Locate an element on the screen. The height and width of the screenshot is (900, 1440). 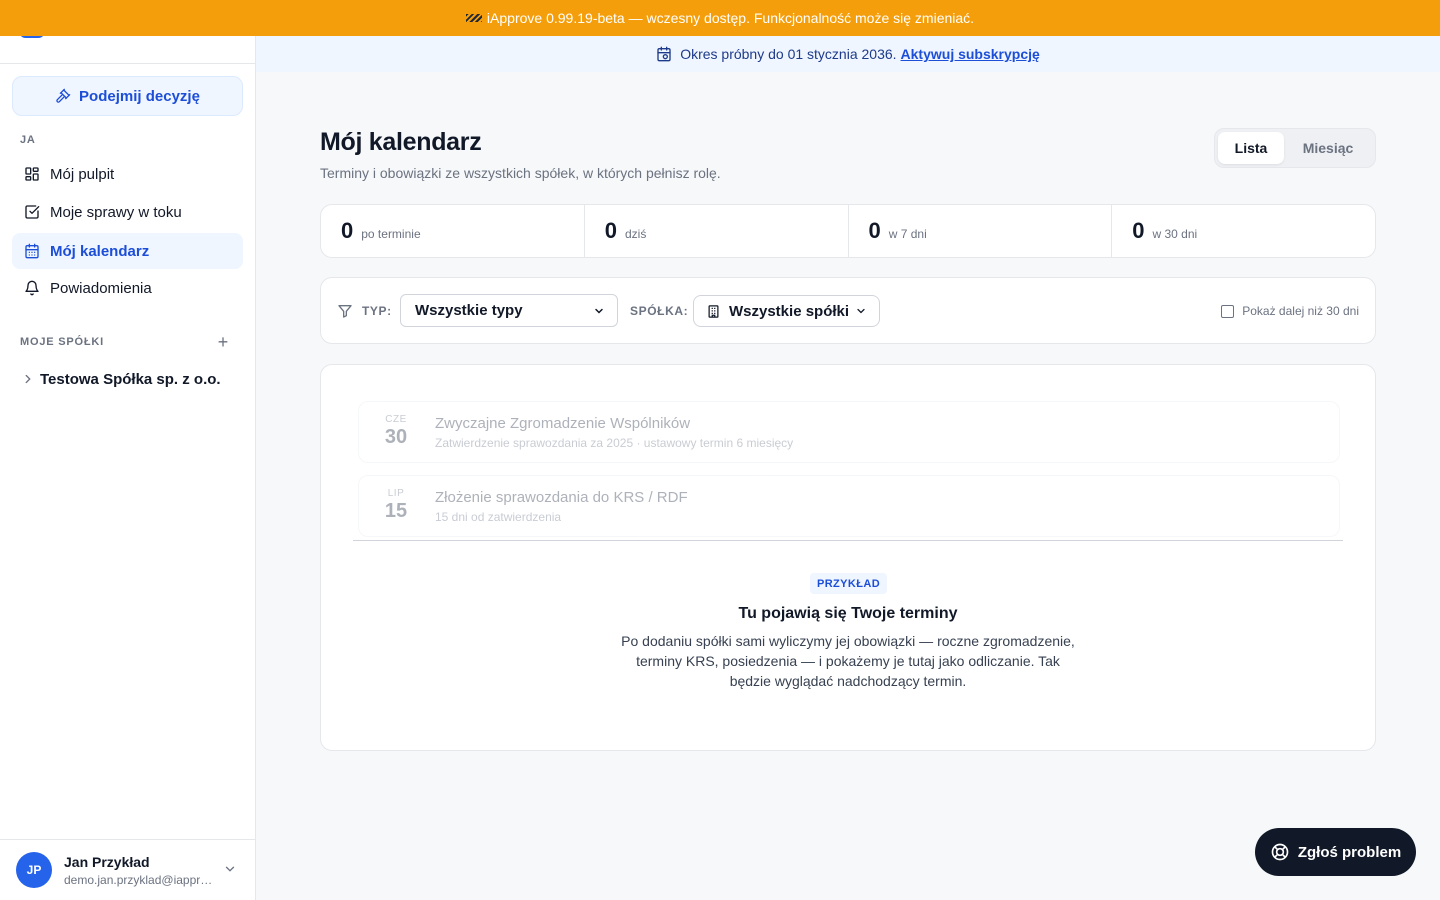
sidebar-item-label: Powiadomienia is located at coordinates (101, 288).